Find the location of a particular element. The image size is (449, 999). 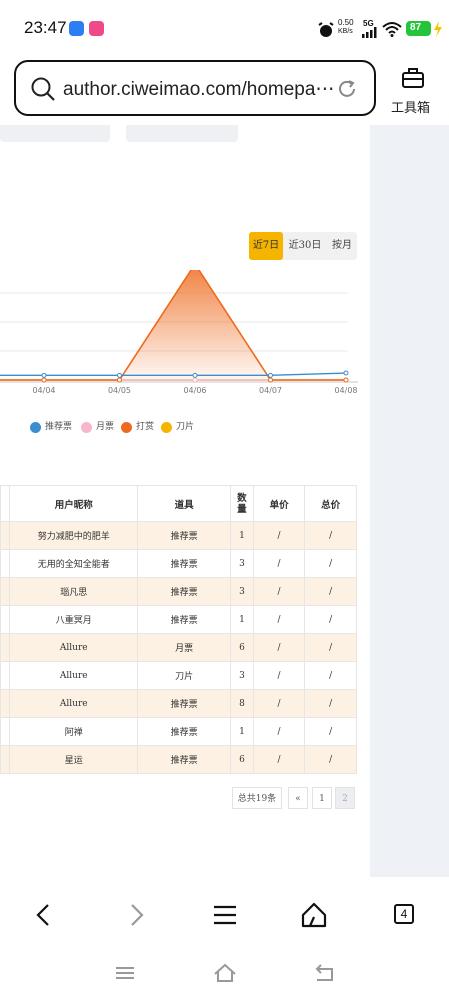

tab-by-month: 按月 is located at coordinates (342, 246).